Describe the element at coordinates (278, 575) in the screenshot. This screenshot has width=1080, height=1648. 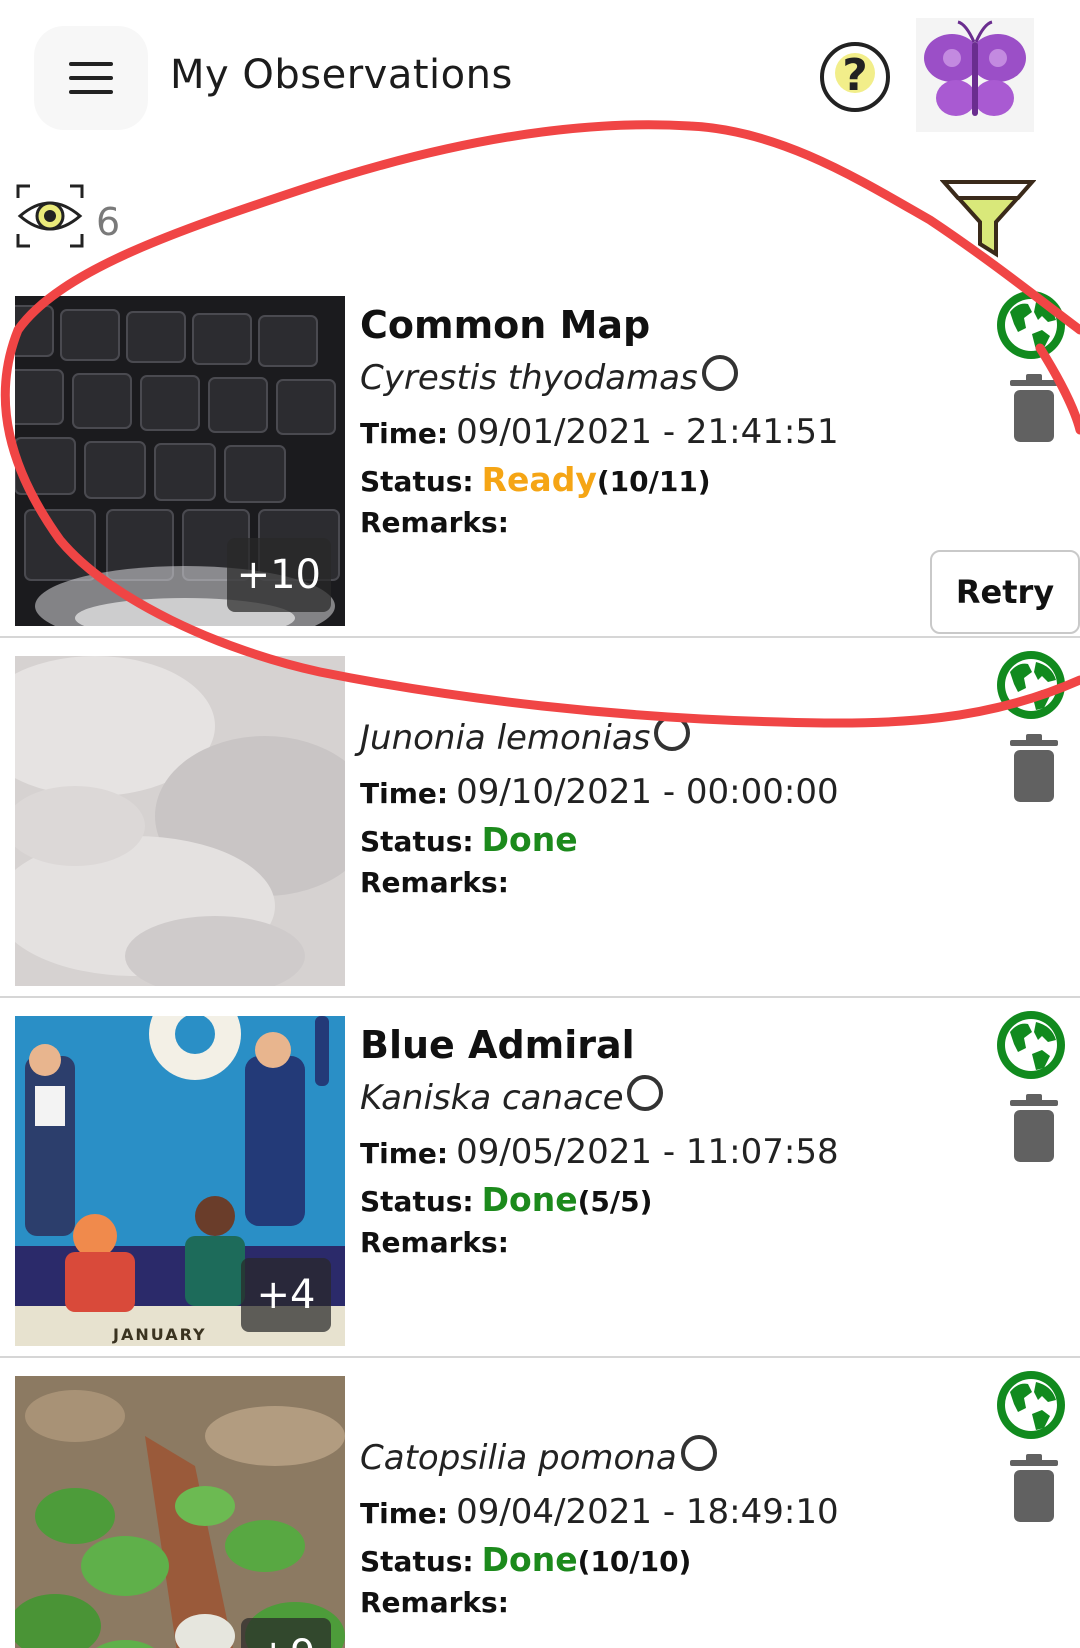
I see `more-photos-badge: +10` at that location.